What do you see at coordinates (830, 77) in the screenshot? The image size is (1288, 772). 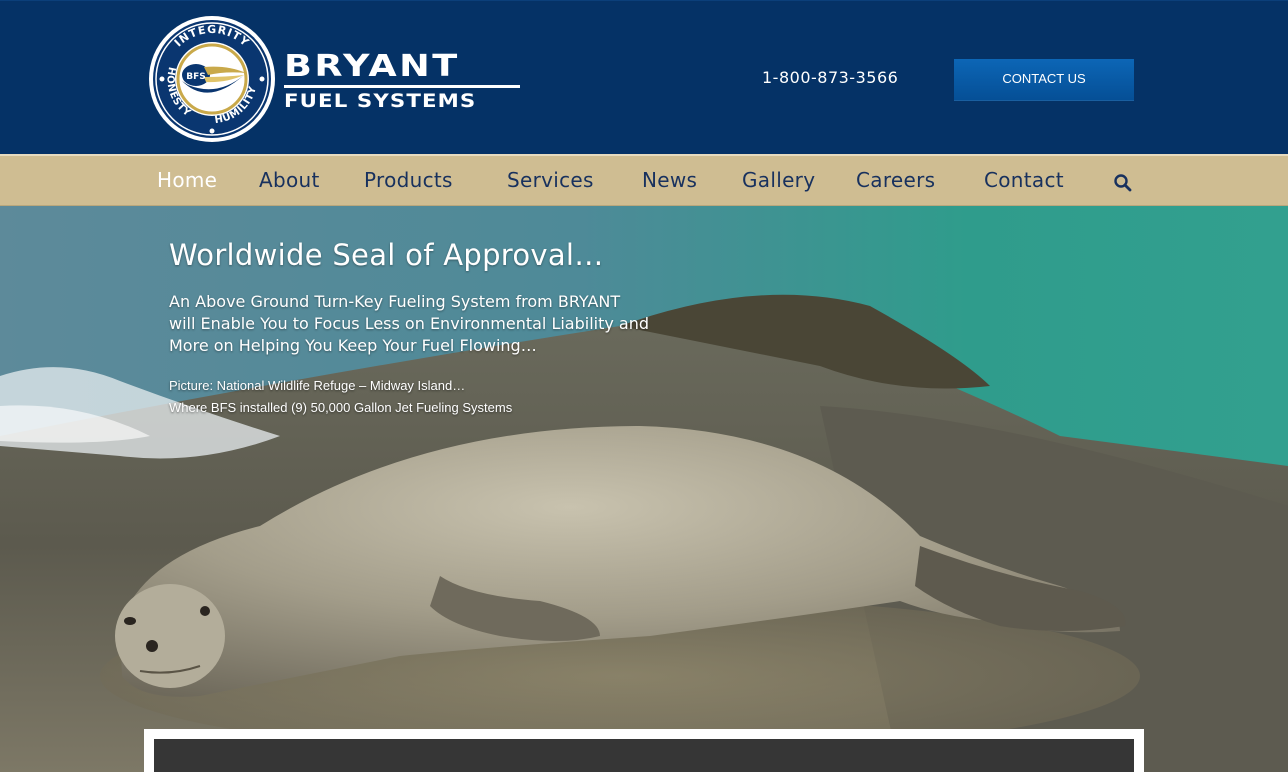 I see `phone-number-link: 1-800-873-3566` at bounding box center [830, 77].